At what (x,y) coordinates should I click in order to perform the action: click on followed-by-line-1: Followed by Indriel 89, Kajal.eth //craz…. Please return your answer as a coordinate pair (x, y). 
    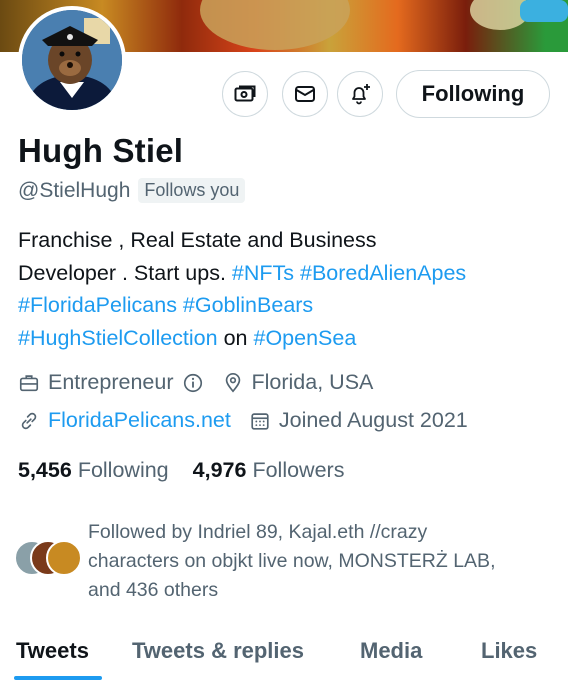
    Looking at the image, I should click on (258, 532).